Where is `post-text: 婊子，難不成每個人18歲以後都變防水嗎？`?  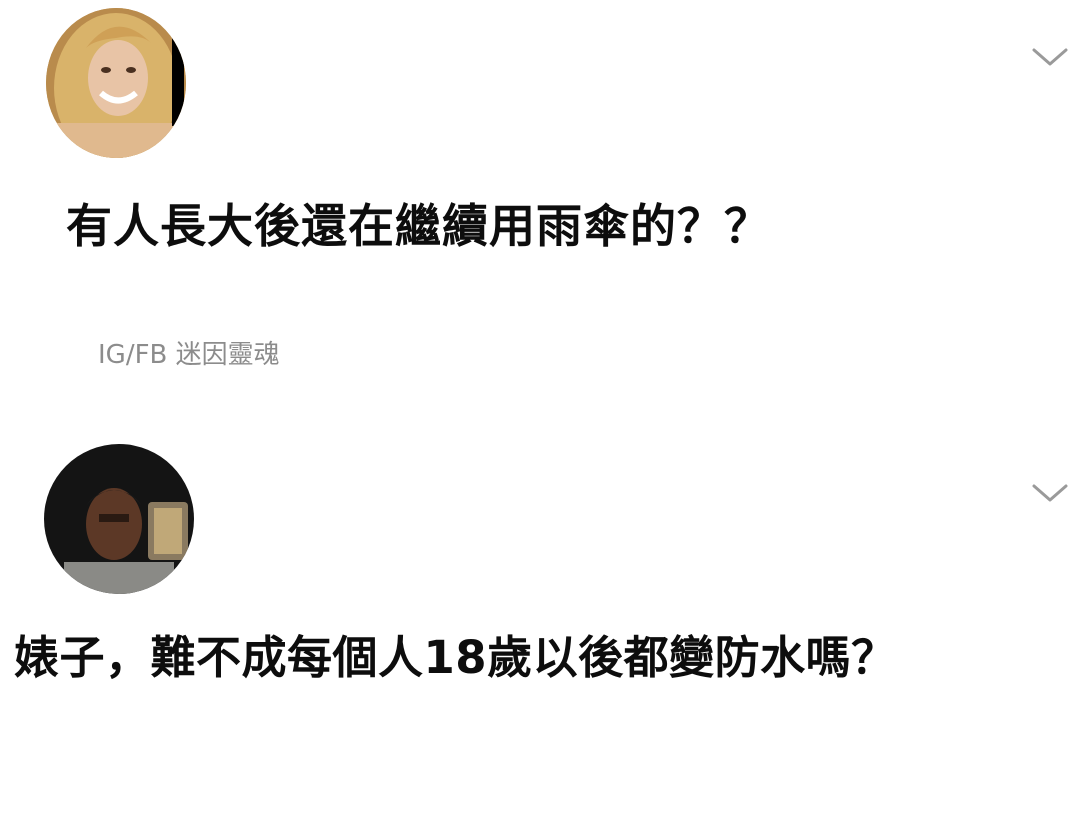 post-text: 婊子，難不成每個人18歲以後都變防水嗎？ is located at coordinates (455, 657).